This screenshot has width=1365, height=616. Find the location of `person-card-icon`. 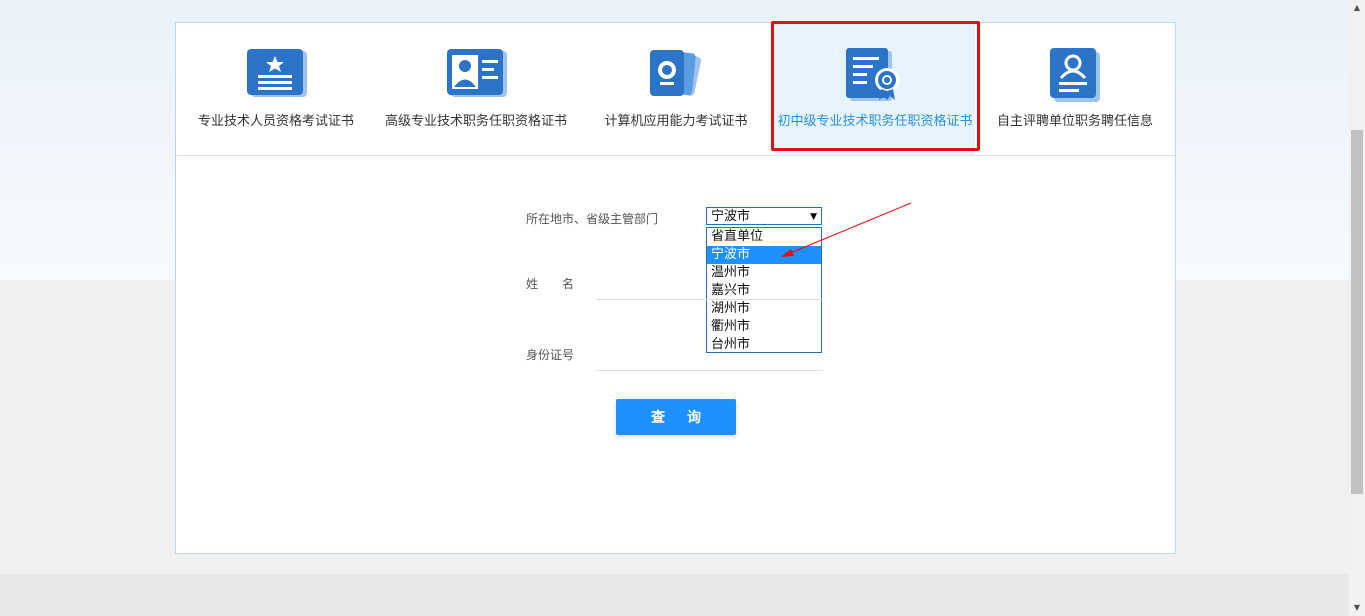

person-card-icon is located at coordinates (476, 75).